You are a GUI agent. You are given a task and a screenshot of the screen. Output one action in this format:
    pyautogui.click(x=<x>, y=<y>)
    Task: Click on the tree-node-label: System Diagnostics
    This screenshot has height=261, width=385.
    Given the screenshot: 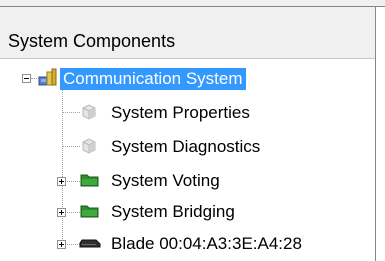 What is the action you would take?
    pyautogui.click(x=186, y=146)
    